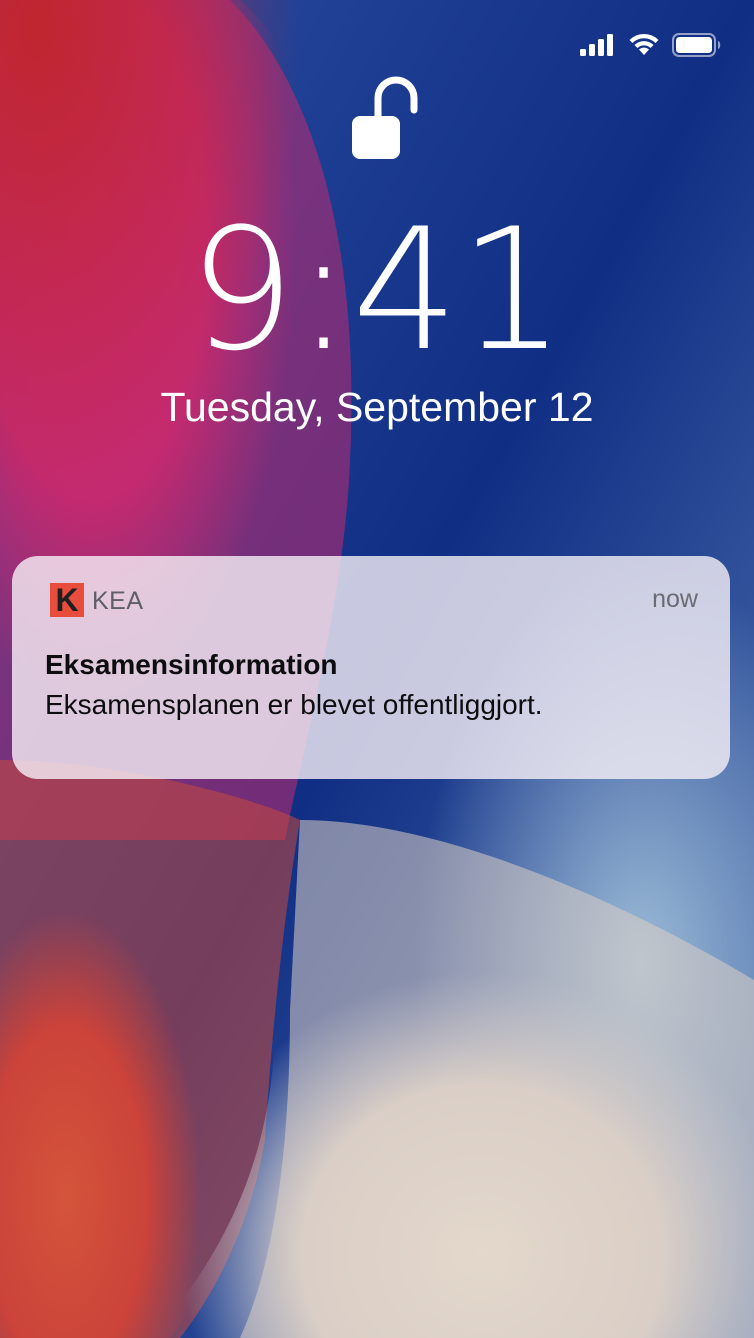 The width and height of the screenshot is (754, 1338). What do you see at coordinates (385, 117) in the screenshot?
I see `unlocked-padlock-icon` at bounding box center [385, 117].